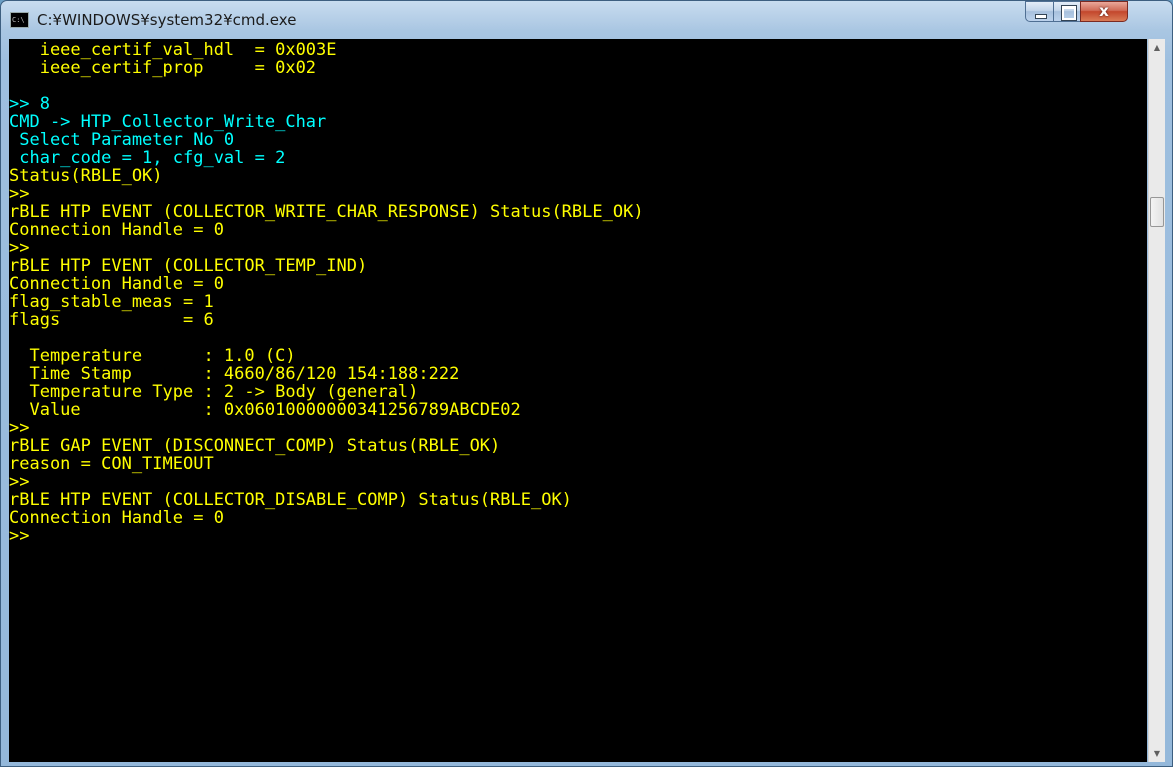 Image resolution: width=1173 pixels, height=767 pixels. What do you see at coordinates (173, 50) in the screenshot?
I see `console-line: ieee_certif_val_hdl = 0x003E` at bounding box center [173, 50].